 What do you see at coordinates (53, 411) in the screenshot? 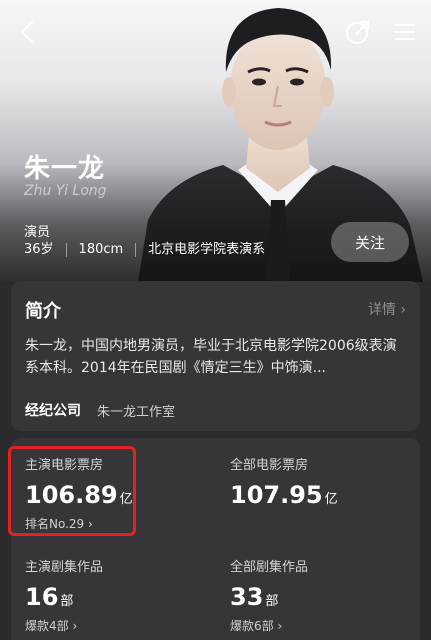
I see `agency-label: 经纪公司` at bounding box center [53, 411].